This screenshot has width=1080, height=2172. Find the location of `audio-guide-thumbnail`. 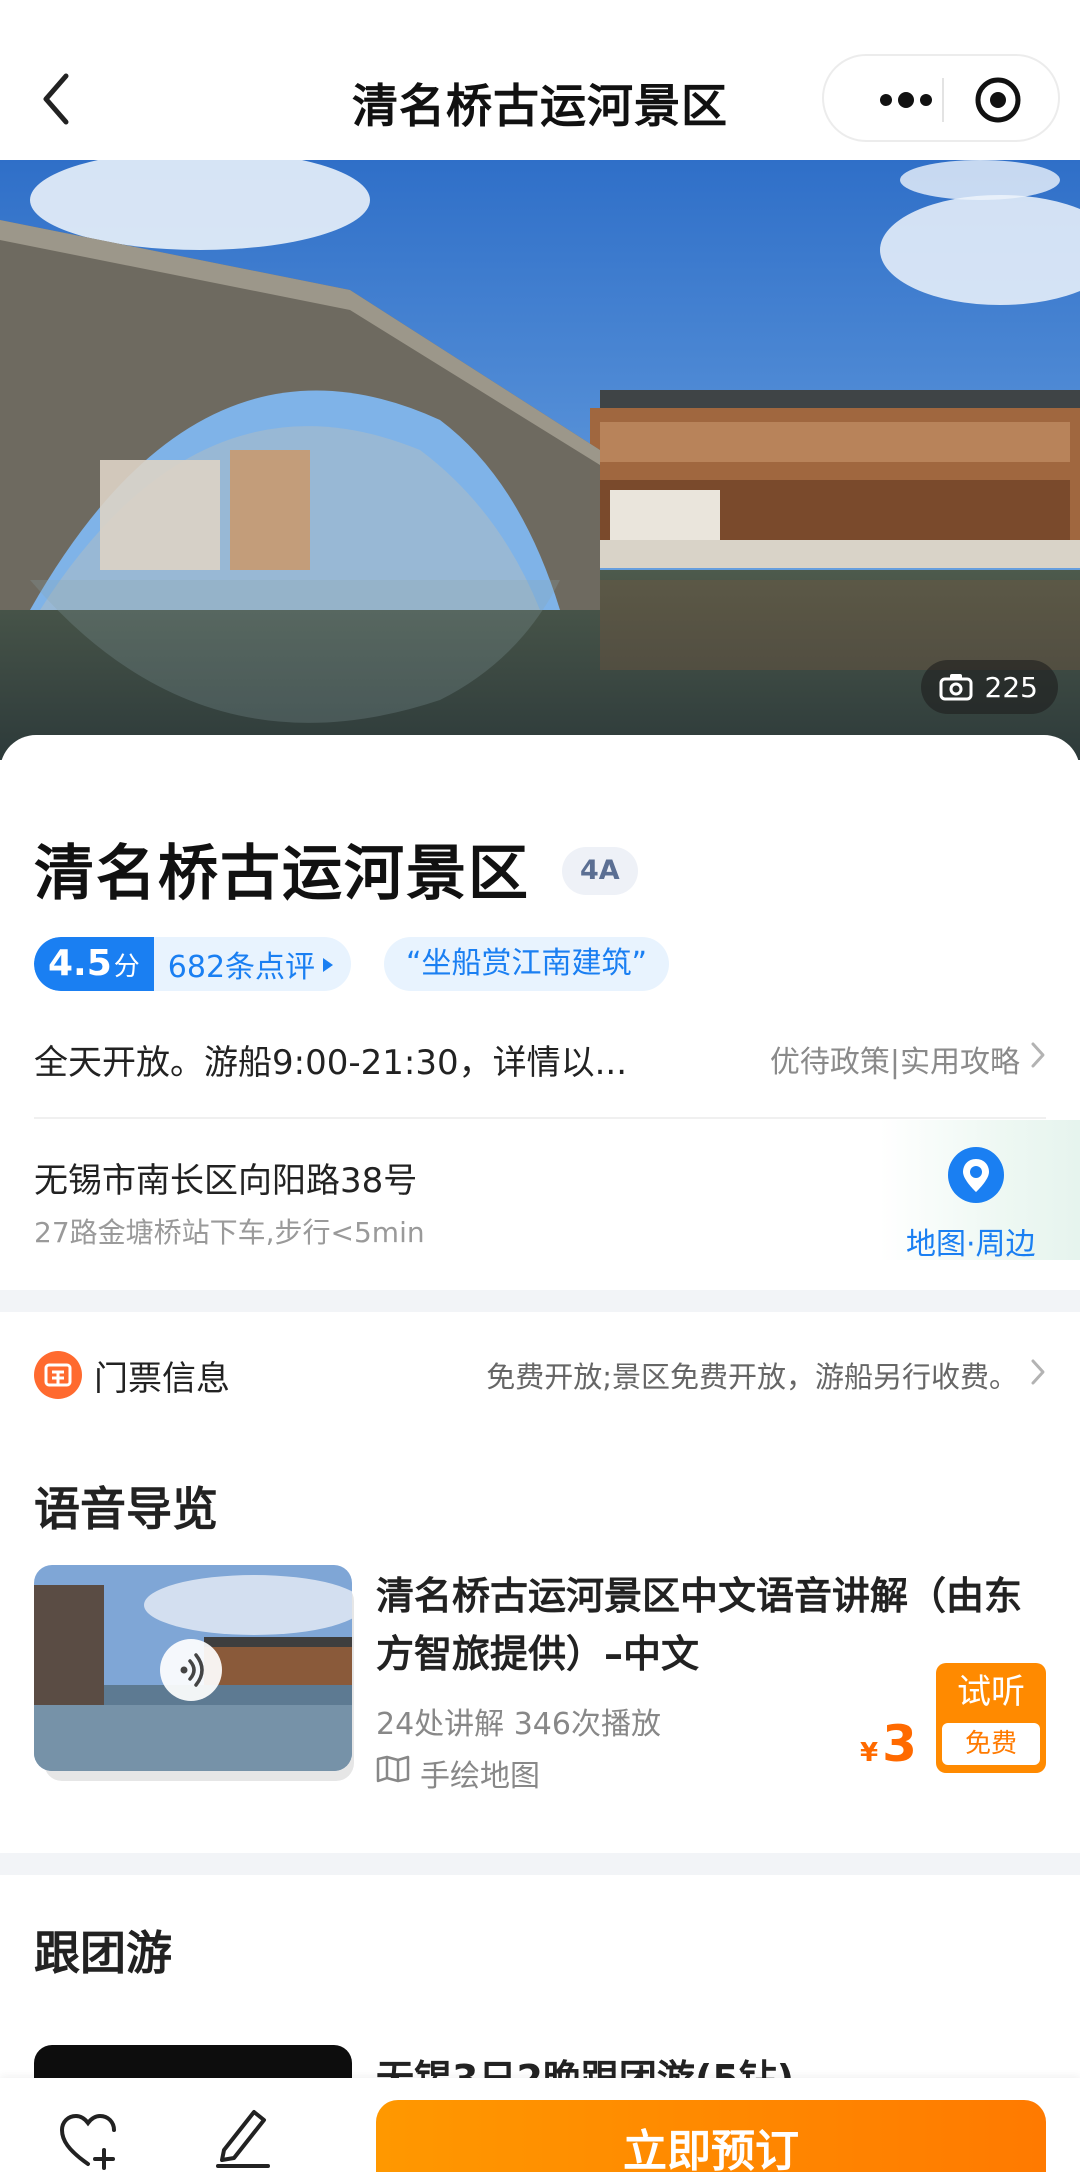

audio-guide-thumbnail is located at coordinates (193, 1668).